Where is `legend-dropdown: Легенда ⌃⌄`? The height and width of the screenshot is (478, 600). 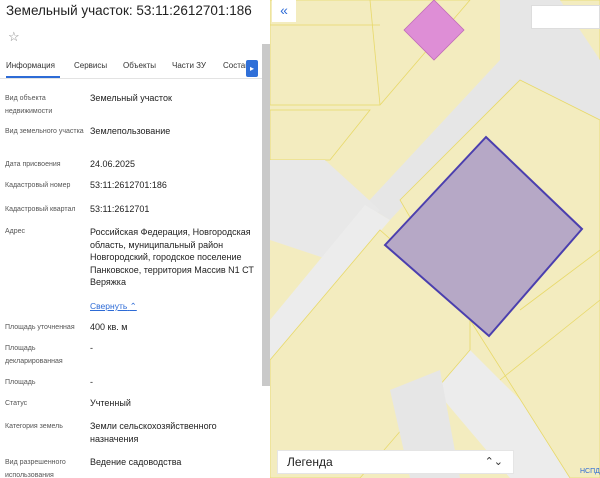 legend-dropdown: Легенда ⌃⌄ is located at coordinates (395, 462).